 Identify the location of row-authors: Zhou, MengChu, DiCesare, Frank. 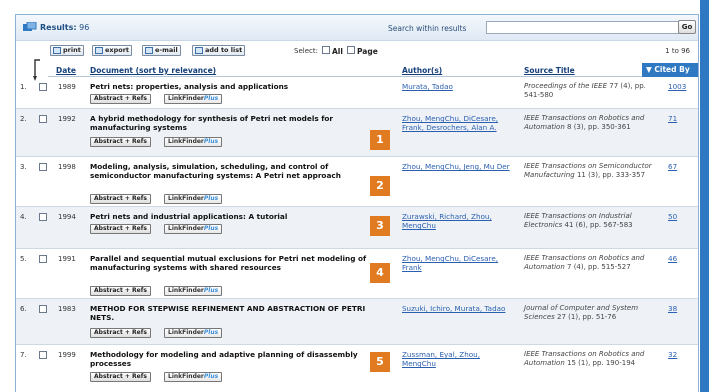
(458, 263).